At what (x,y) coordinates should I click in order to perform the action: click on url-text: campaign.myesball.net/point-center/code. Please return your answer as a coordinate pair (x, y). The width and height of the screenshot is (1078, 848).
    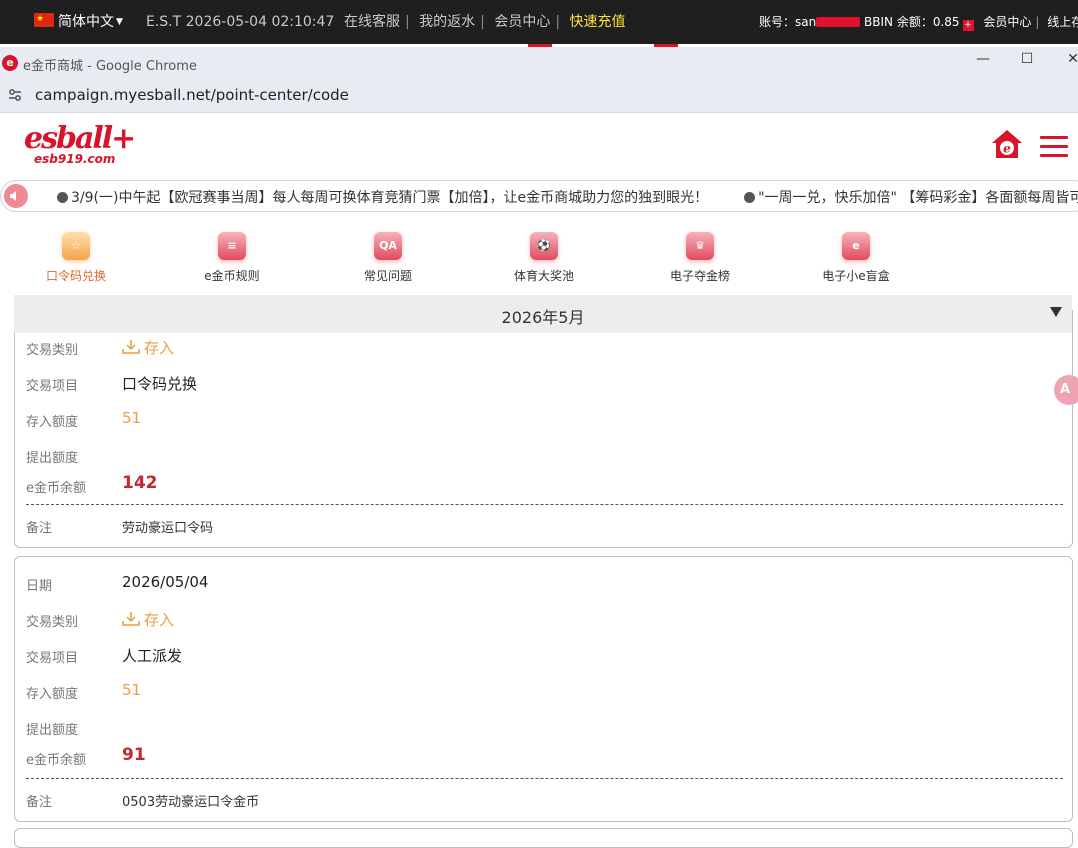
    Looking at the image, I should click on (192, 95).